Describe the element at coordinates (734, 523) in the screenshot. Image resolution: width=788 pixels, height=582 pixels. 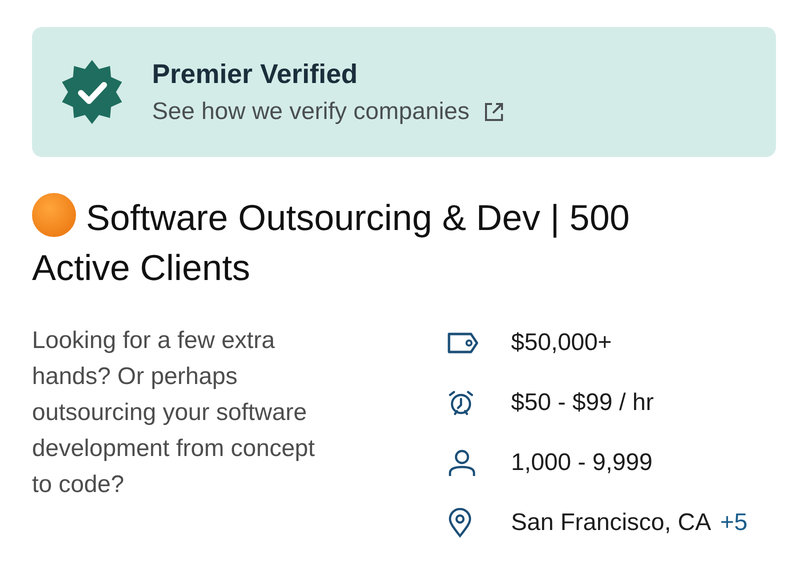
I see `more-locations-link: +5` at that location.